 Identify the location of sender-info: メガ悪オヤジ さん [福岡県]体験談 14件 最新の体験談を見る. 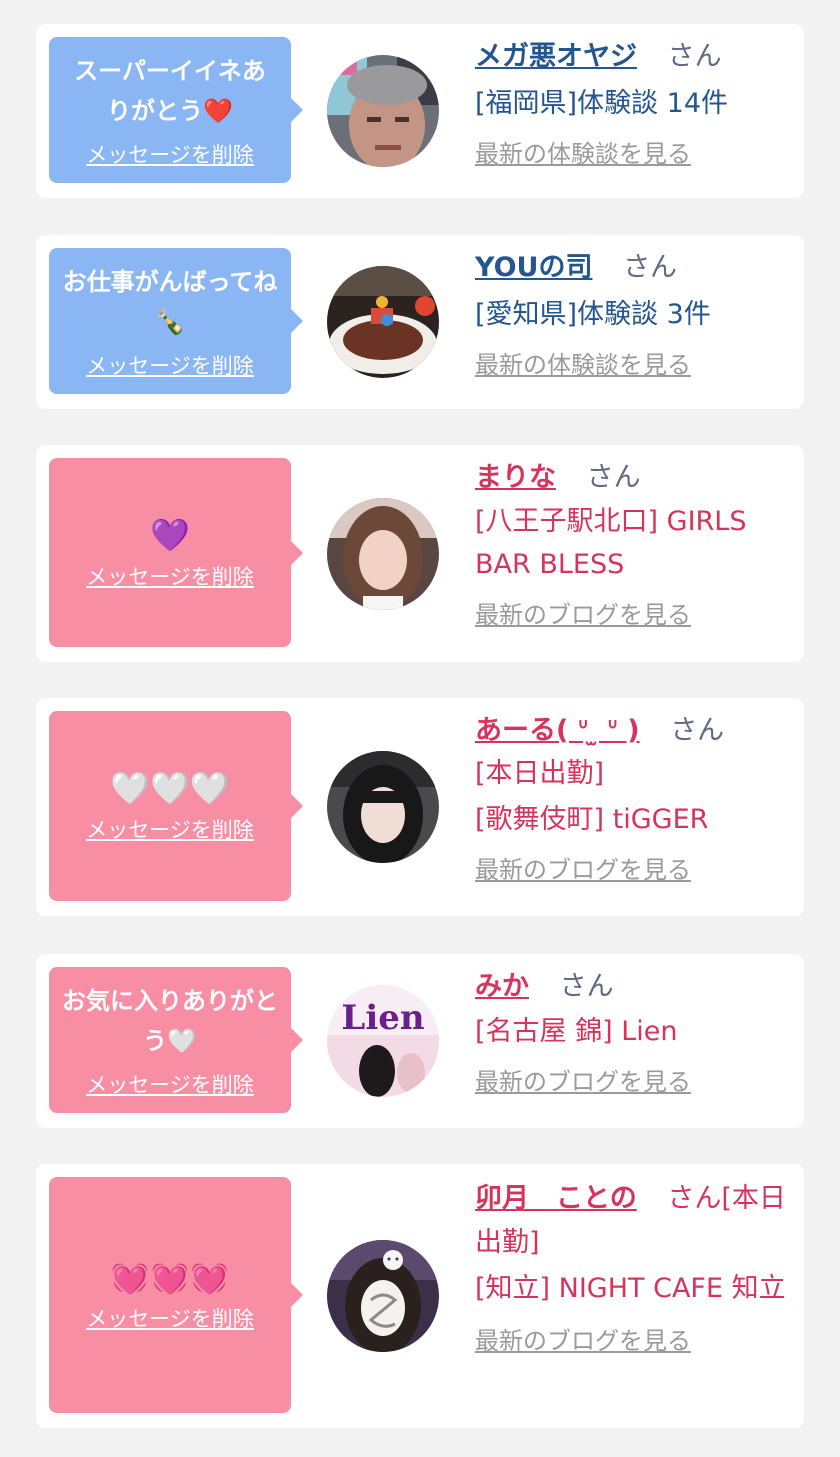
(631, 104).